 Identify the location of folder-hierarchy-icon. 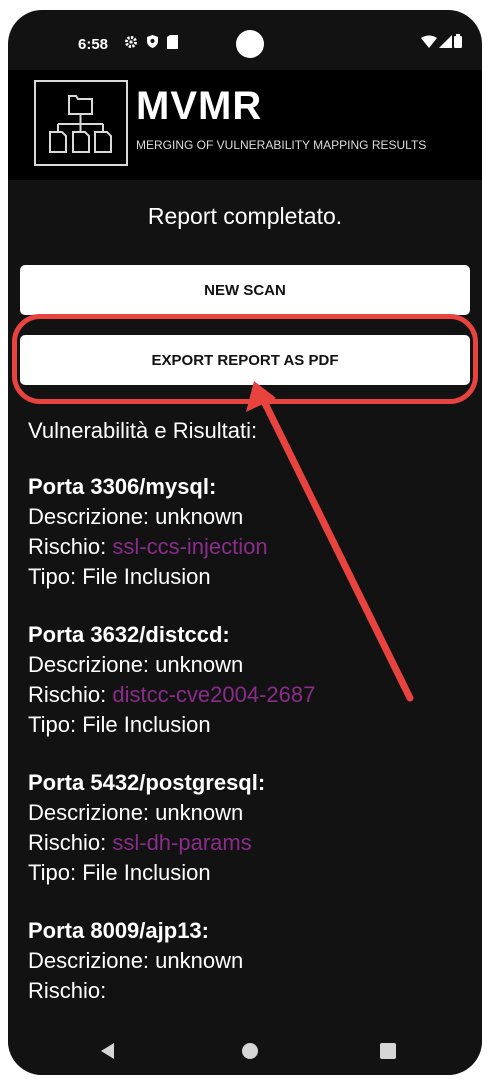
(80, 124).